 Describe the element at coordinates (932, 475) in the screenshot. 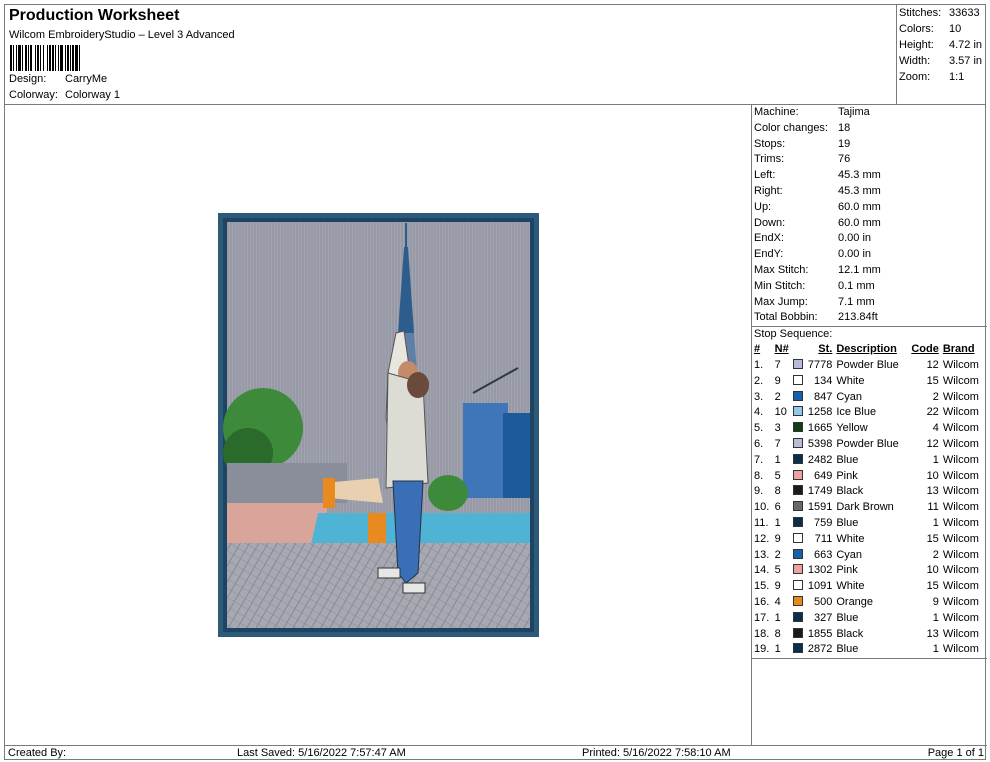

I see `thread-code: 10` at that location.